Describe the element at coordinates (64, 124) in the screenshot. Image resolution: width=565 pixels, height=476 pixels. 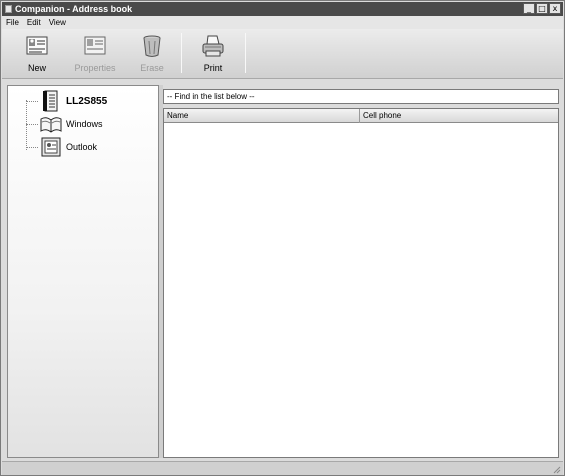
I see `tree-node-windows: Windows` at that location.